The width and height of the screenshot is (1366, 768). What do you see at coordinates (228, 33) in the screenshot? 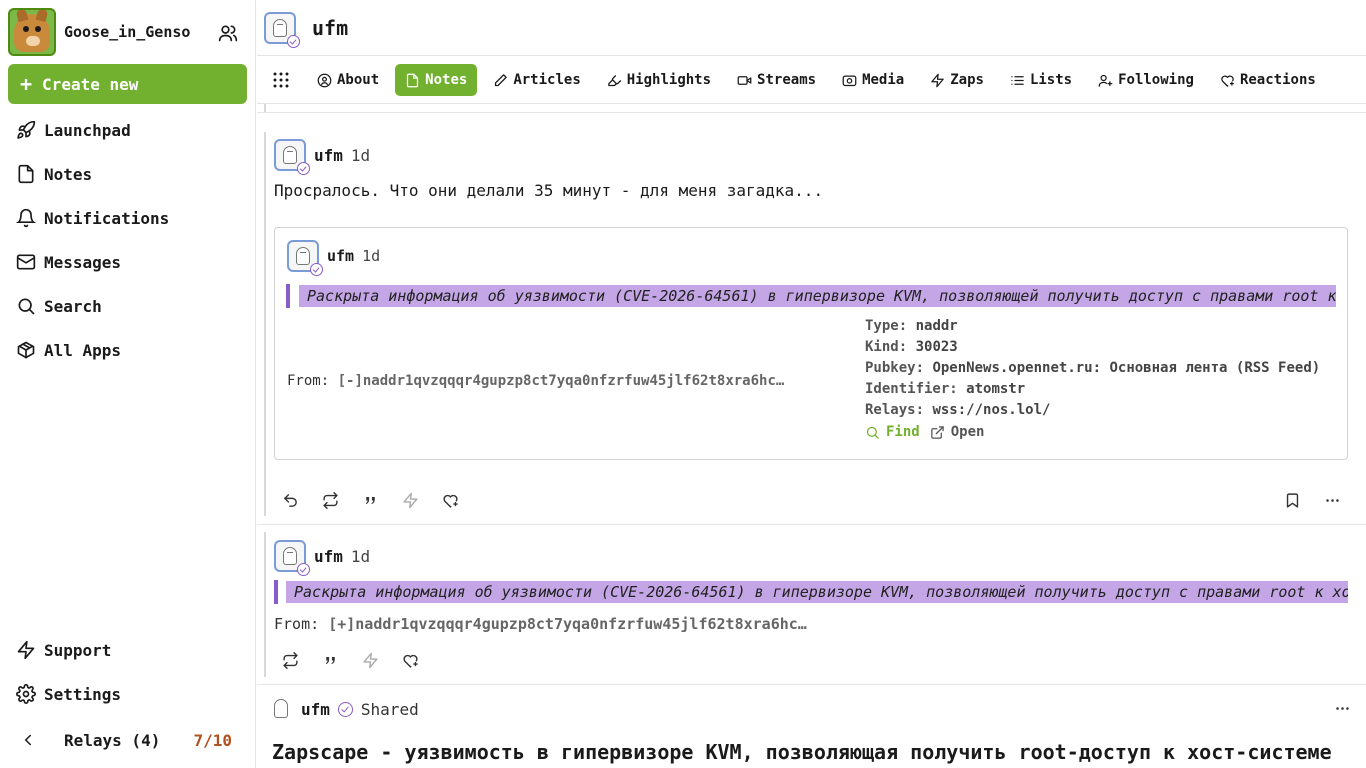
I see `account-switch-icon` at bounding box center [228, 33].